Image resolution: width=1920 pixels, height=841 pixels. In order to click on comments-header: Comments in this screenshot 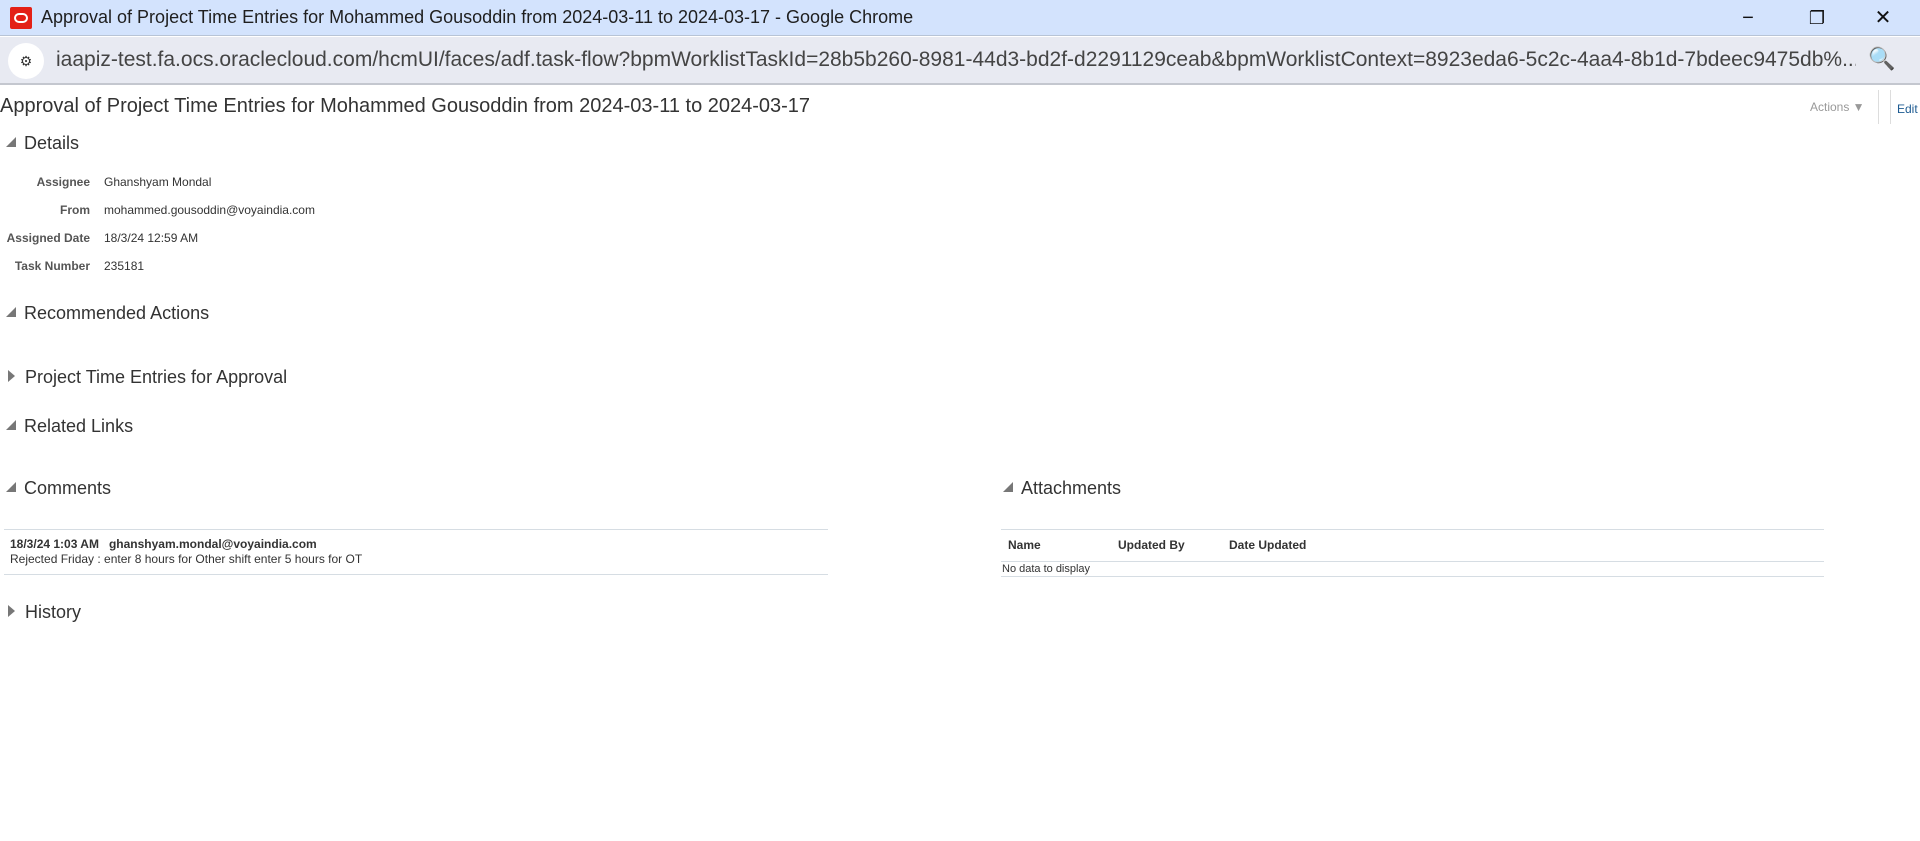, I will do `click(58, 488)`.